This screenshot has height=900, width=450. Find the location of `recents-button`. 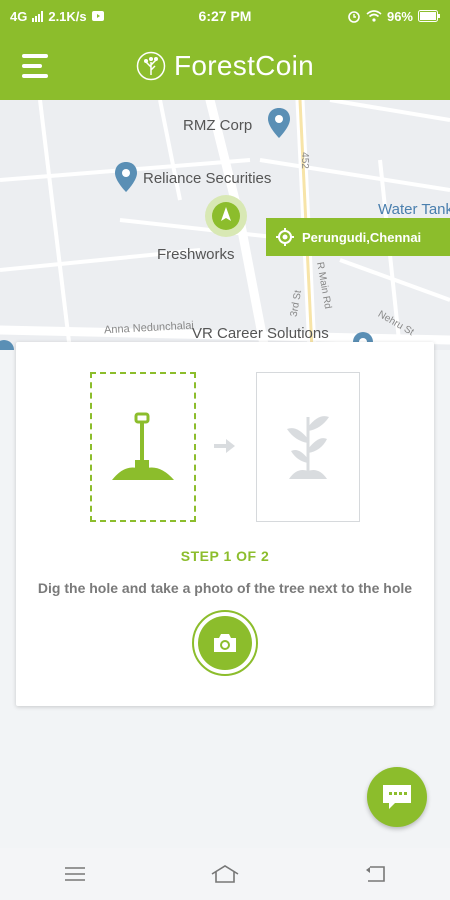

recents-button is located at coordinates (75, 874).